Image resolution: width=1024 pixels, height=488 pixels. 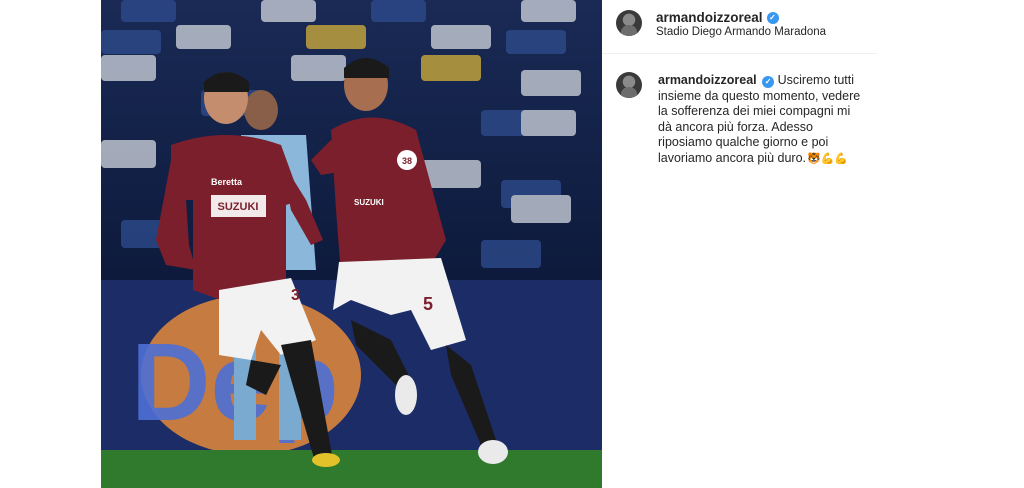 What do you see at coordinates (295, 295) in the screenshot?
I see `player-number-left: 3` at bounding box center [295, 295].